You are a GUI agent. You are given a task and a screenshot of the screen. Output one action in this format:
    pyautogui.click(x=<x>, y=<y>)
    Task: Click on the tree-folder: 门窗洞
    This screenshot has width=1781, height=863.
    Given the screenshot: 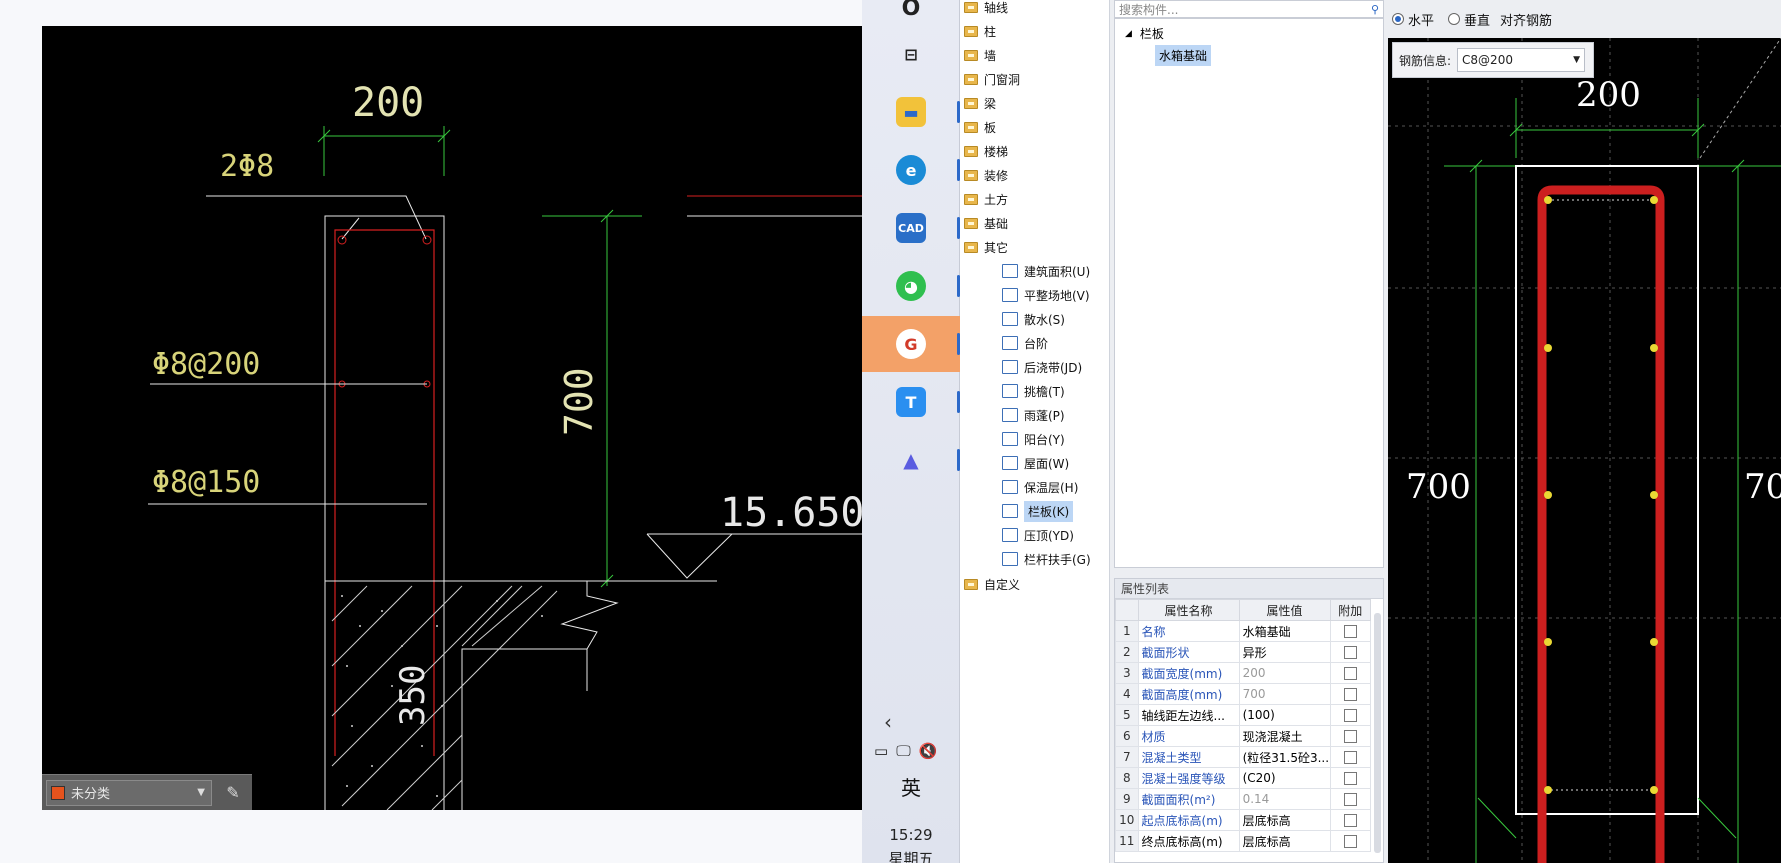 What is the action you would take?
    pyautogui.click(x=992, y=79)
    